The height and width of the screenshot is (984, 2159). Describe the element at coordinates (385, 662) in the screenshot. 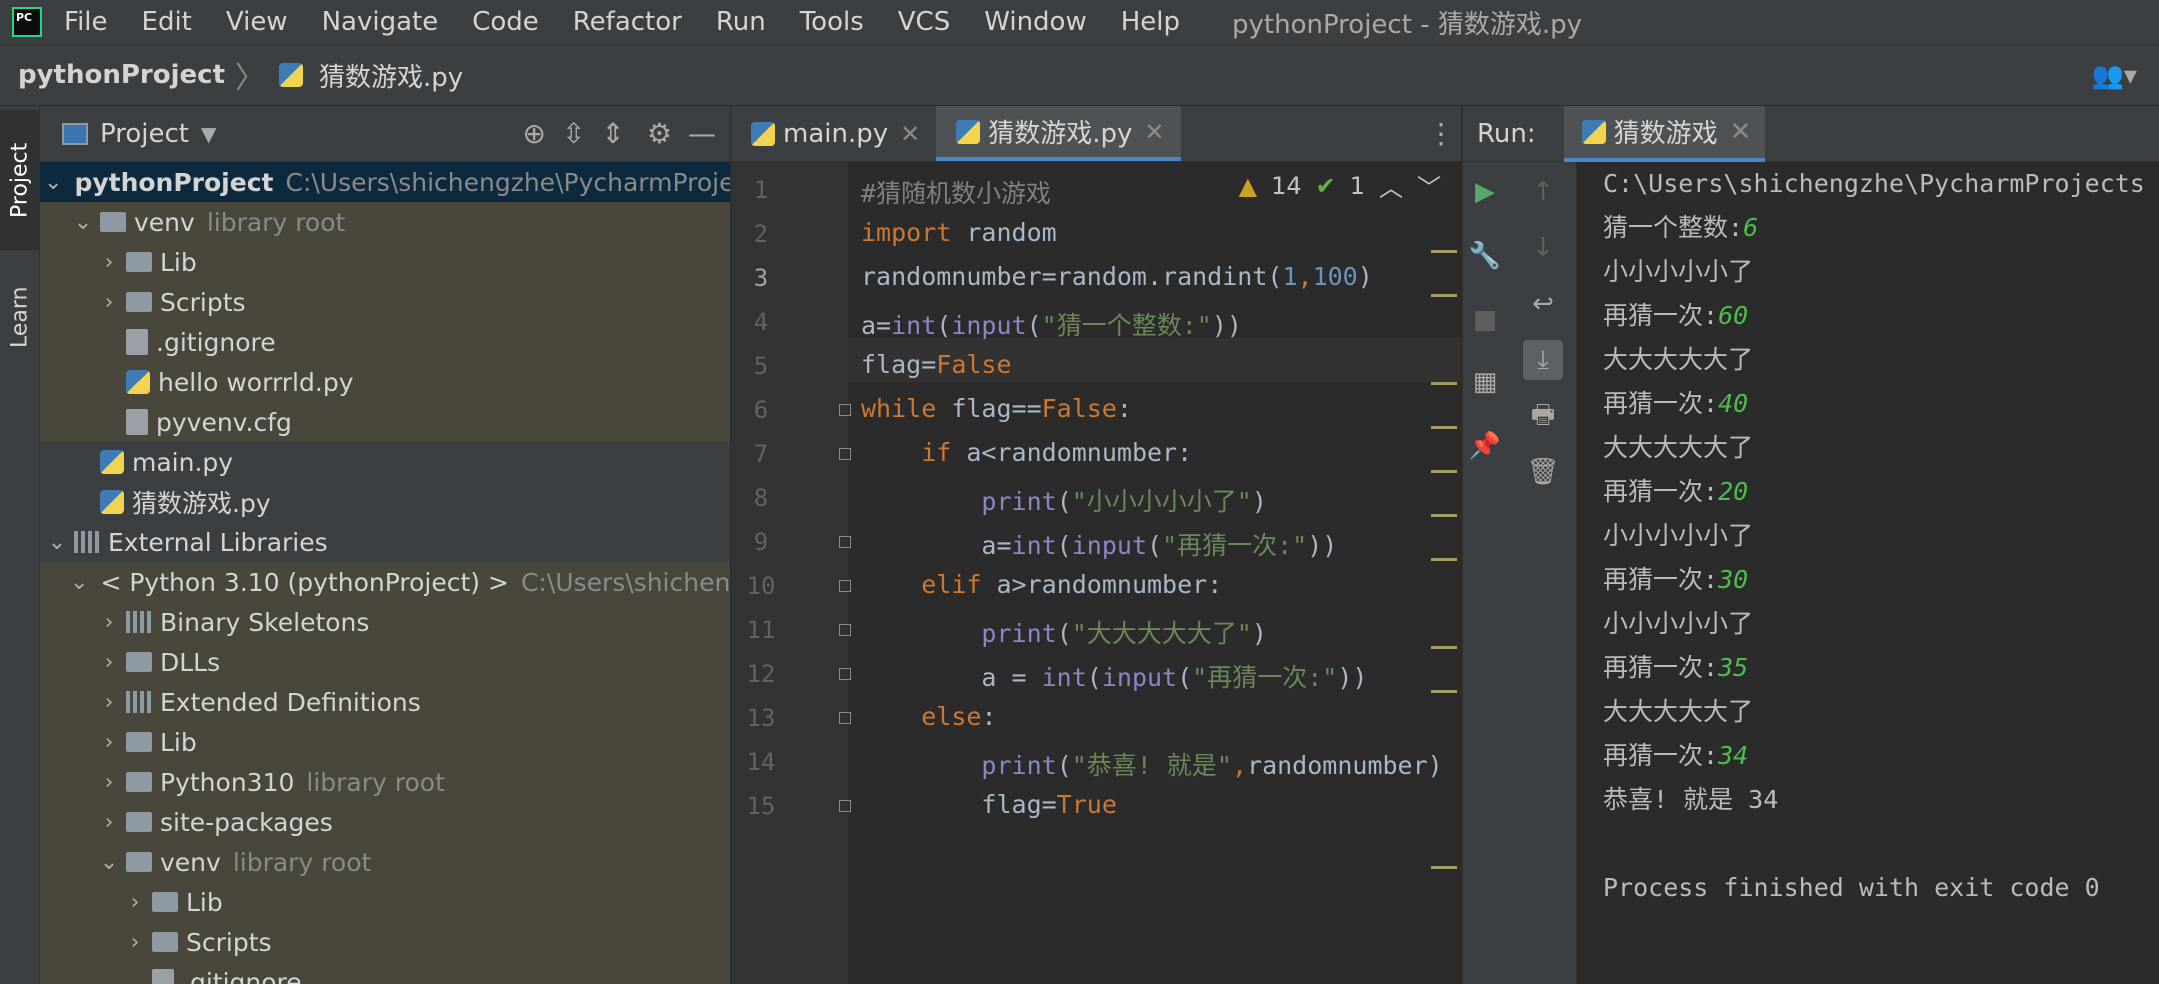

I see `tree-item: › DLLs` at that location.